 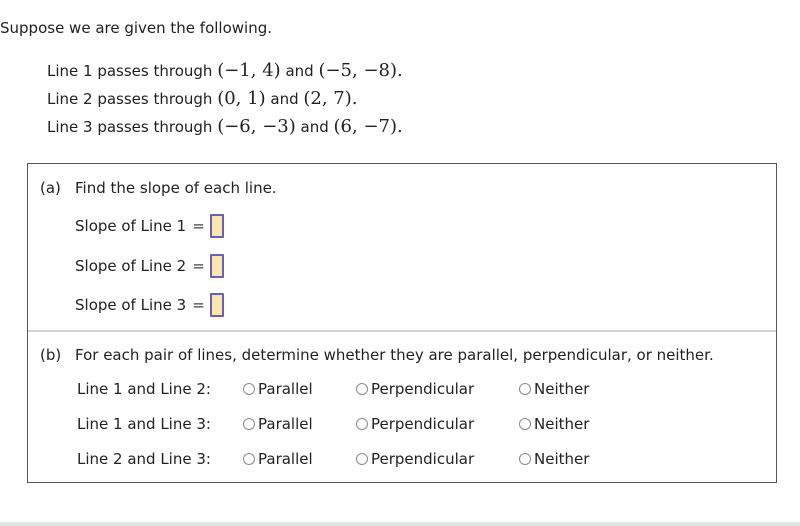 I want to click on given-line-text: Line 3 passes through, so click(x=132, y=127).